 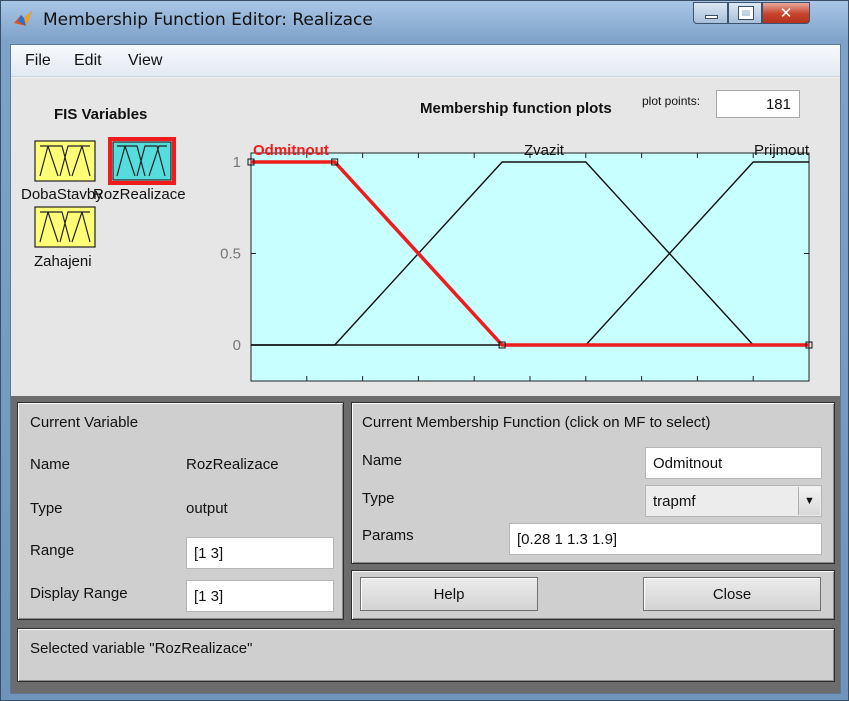 What do you see at coordinates (65, 227) in the screenshot?
I see `variable-zahajeni-icon` at bounding box center [65, 227].